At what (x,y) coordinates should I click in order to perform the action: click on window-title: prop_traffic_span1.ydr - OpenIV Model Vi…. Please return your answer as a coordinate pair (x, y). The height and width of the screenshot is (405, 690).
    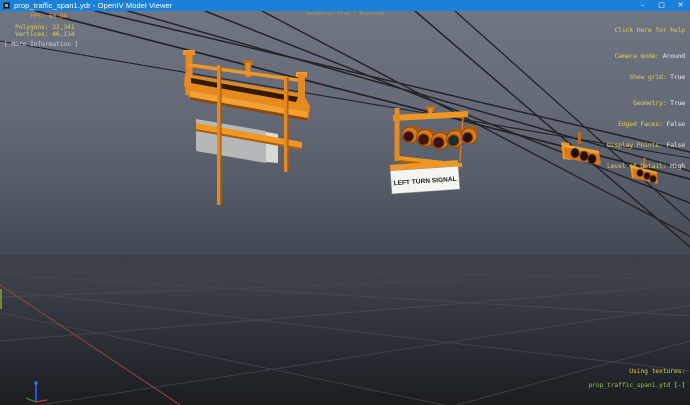
    Looking at the image, I should click on (93, 5).